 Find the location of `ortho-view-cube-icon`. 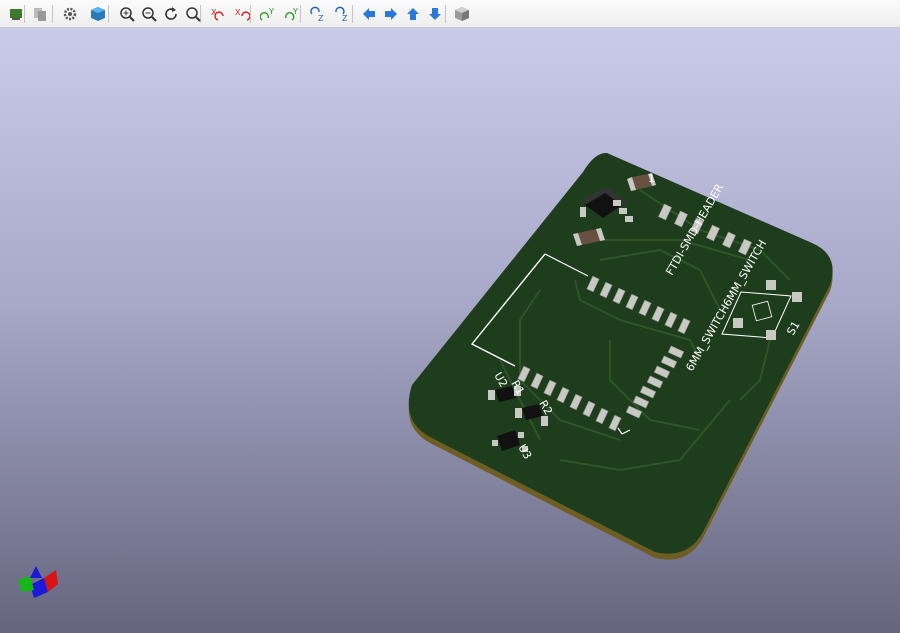

ortho-view-cube-icon is located at coordinates (462, 14).